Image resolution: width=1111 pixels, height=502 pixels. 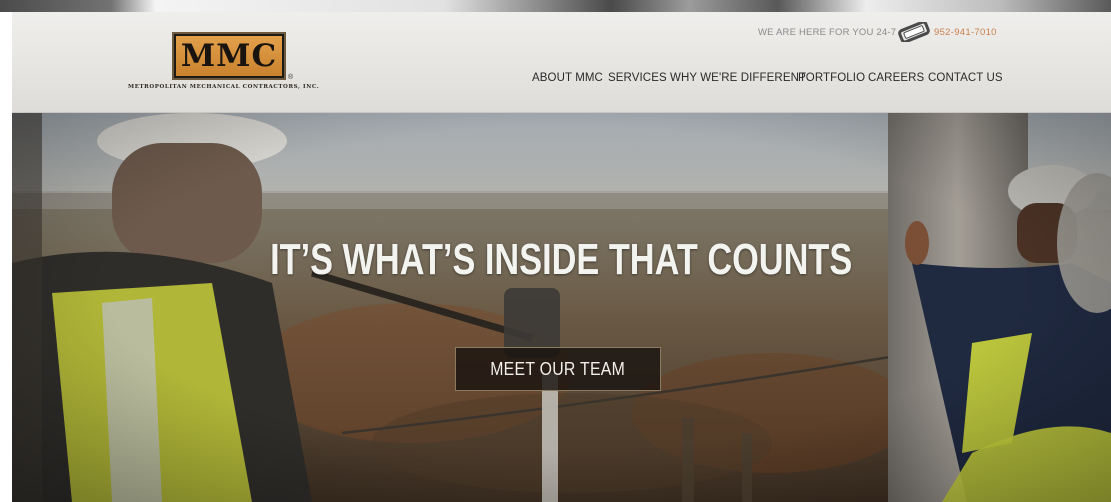 I want to click on logo-text: MMC, so click(x=229, y=56).